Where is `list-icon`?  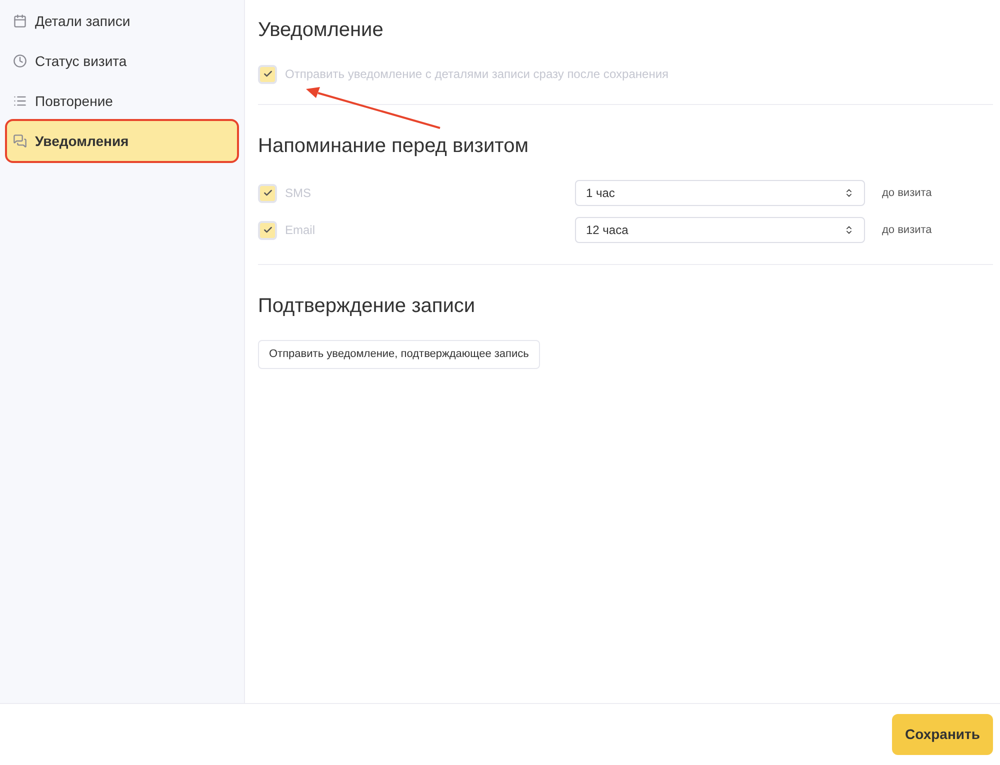 list-icon is located at coordinates (20, 101).